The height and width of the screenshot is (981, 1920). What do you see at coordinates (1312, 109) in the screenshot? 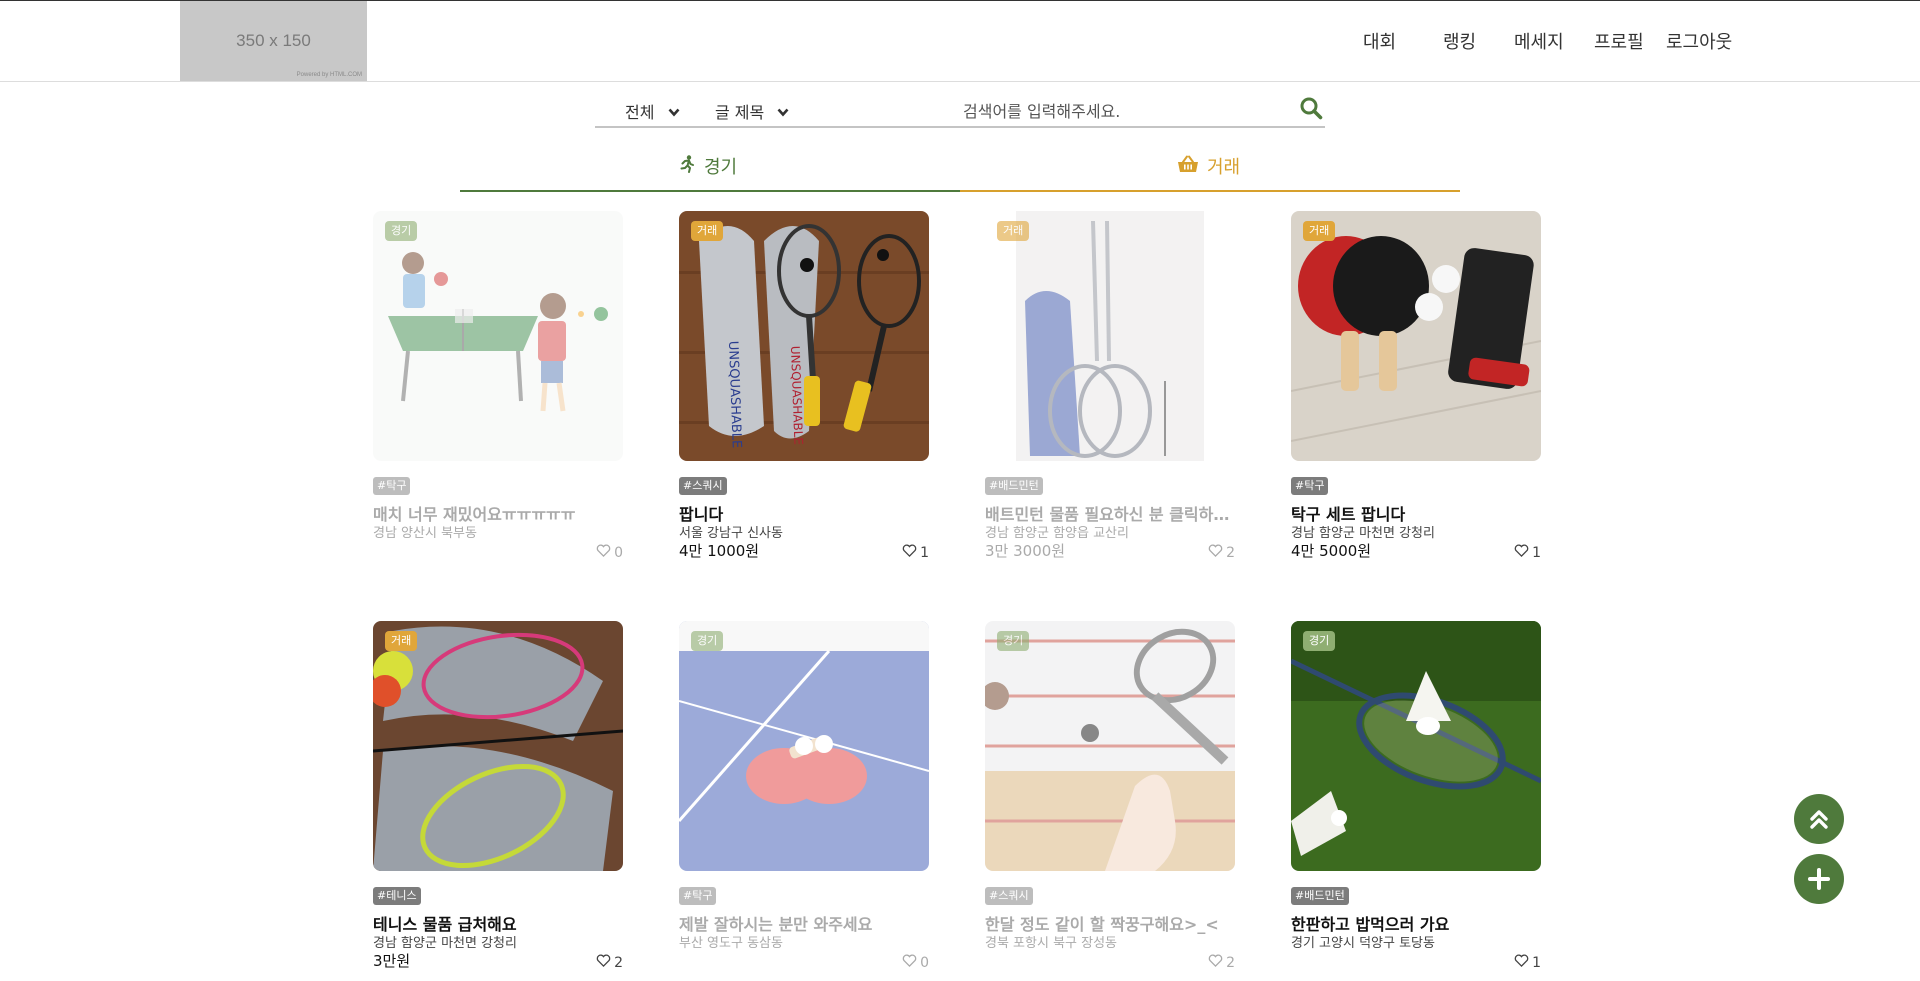
I see `search-icon` at bounding box center [1312, 109].